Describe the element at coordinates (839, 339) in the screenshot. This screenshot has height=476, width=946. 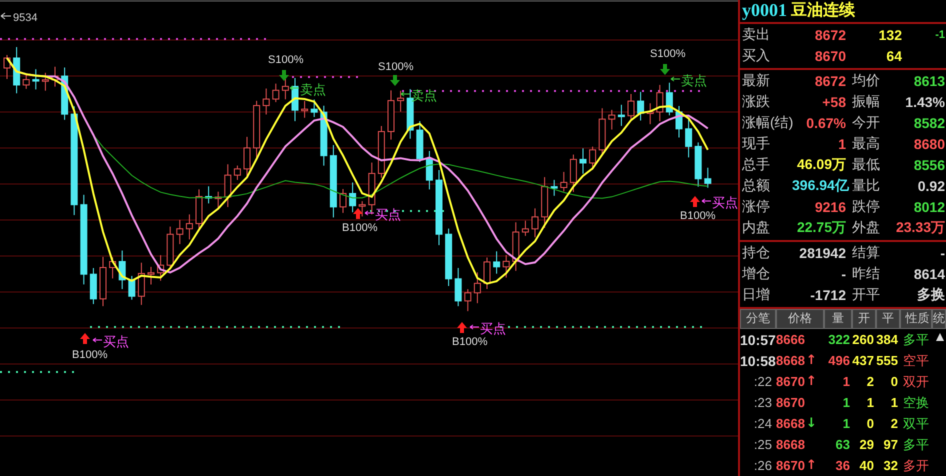
I see `tick-volume: 322` at that location.